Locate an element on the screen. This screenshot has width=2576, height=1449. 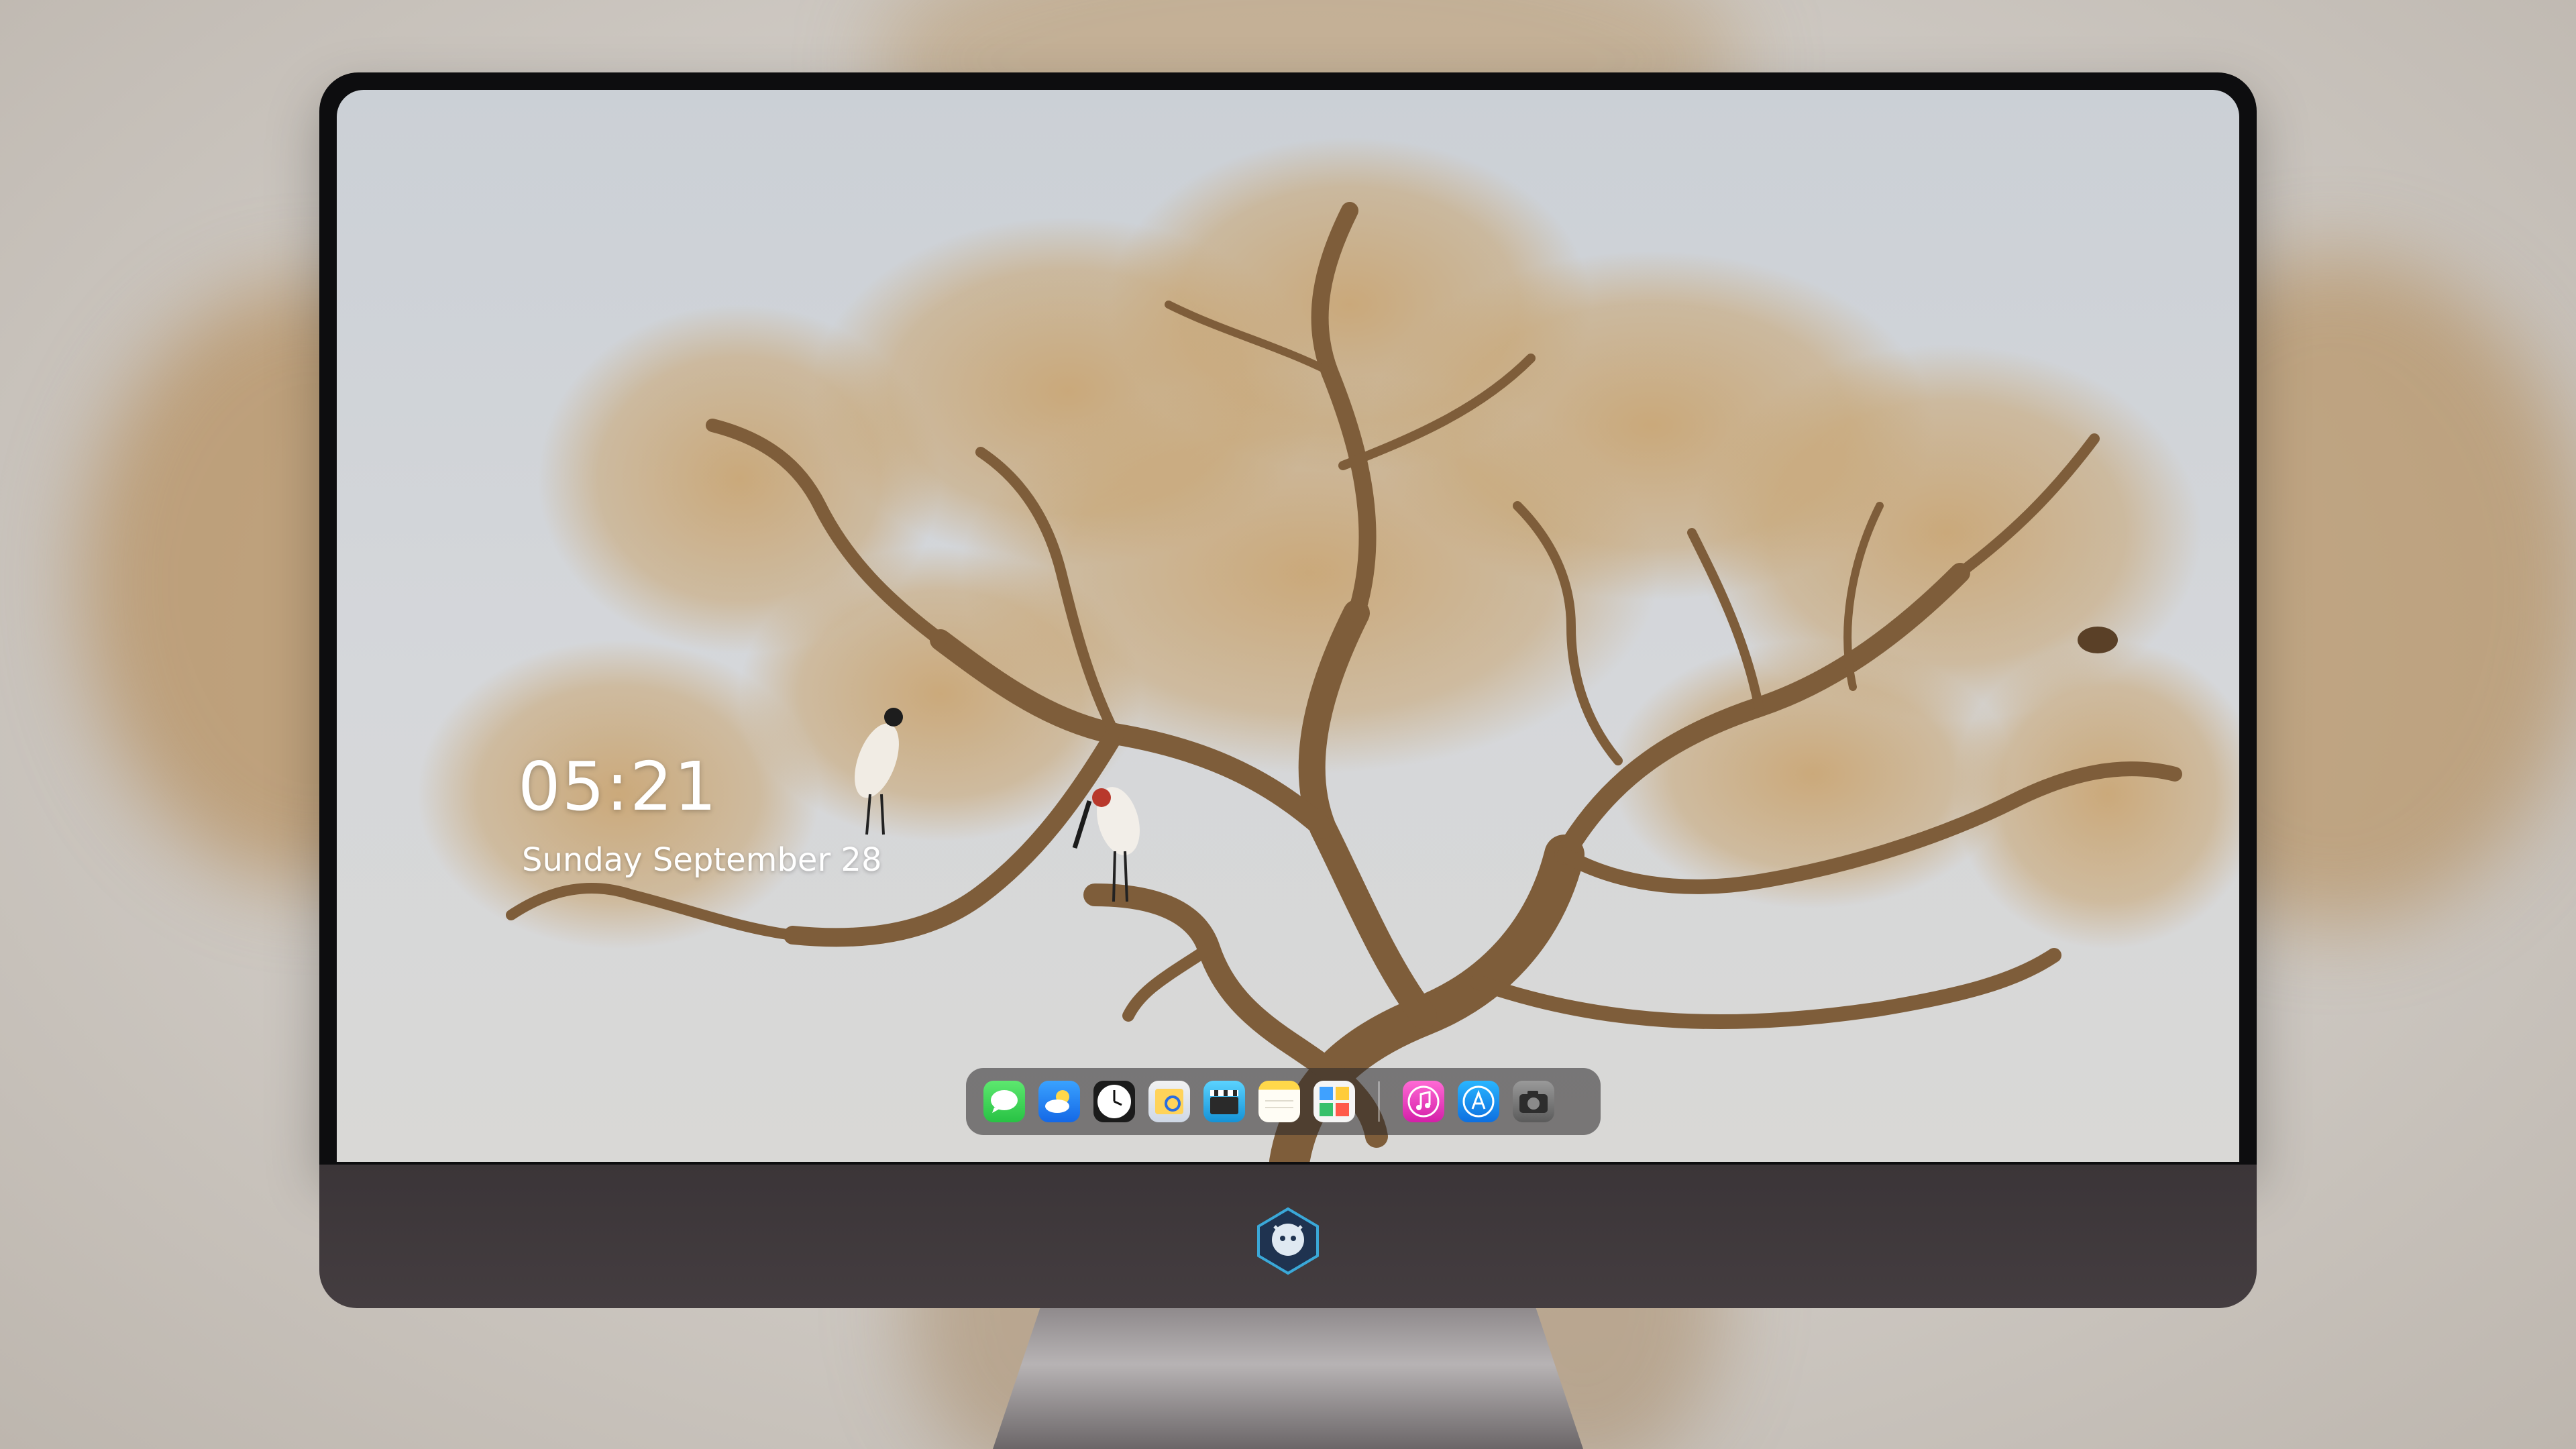
camera-lens-icon is located at coordinates (1533, 1102).